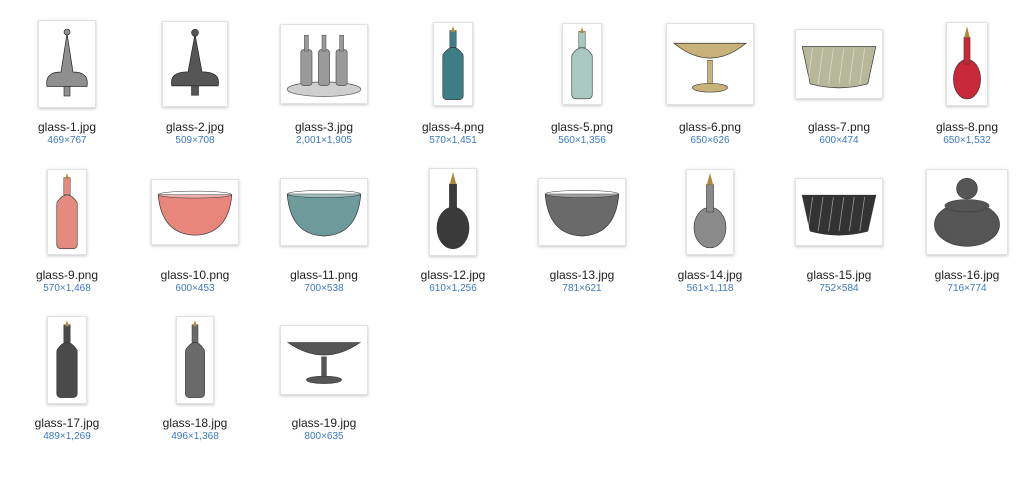 This screenshot has width=1024, height=495. Describe the element at coordinates (324, 436) in the screenshot. I see `image-dimensions: 800×635` at that location.